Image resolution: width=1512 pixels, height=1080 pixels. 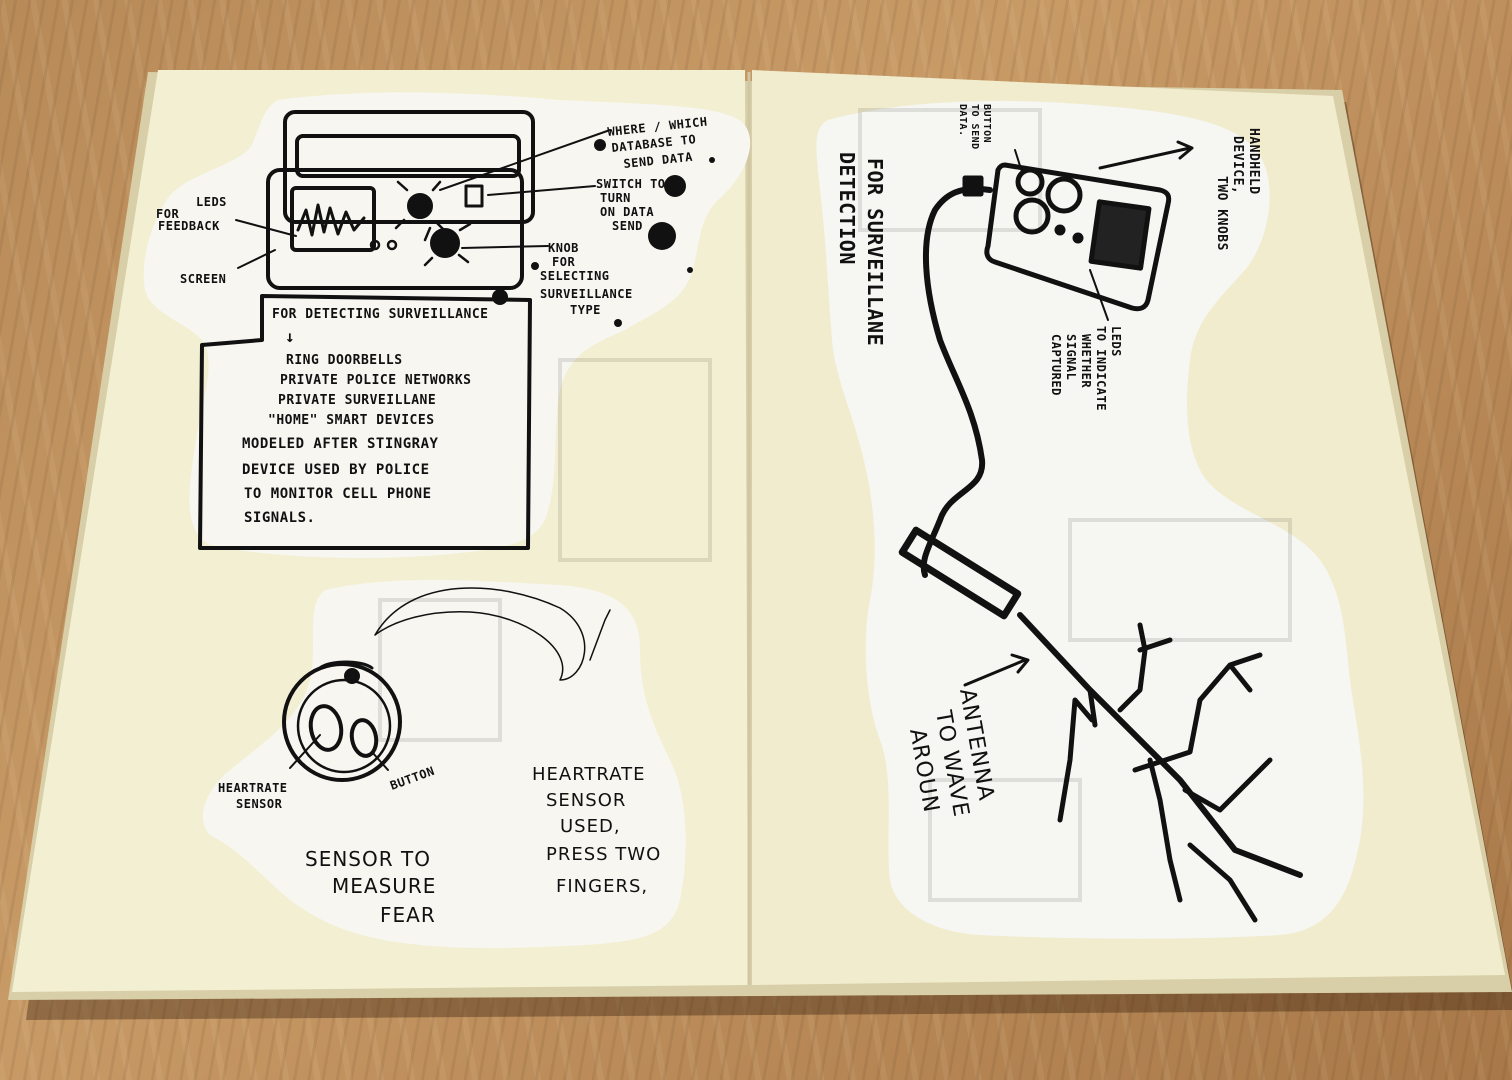 What do you see at coordinates (586, 294) in the screenshot?
I see `svg-text: SURVEILLANCE` at bounding box center [586, 294].